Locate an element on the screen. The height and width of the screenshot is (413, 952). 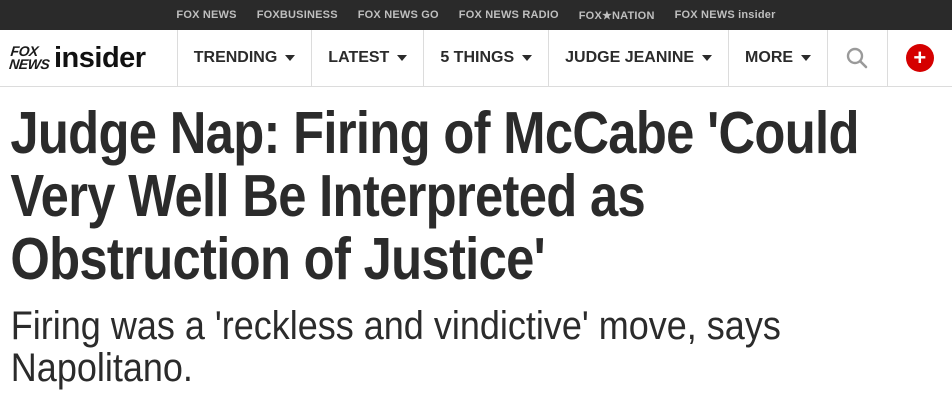
fox-news-insider-logo: FOX NEWS insider is located at coordinates (88, 58).